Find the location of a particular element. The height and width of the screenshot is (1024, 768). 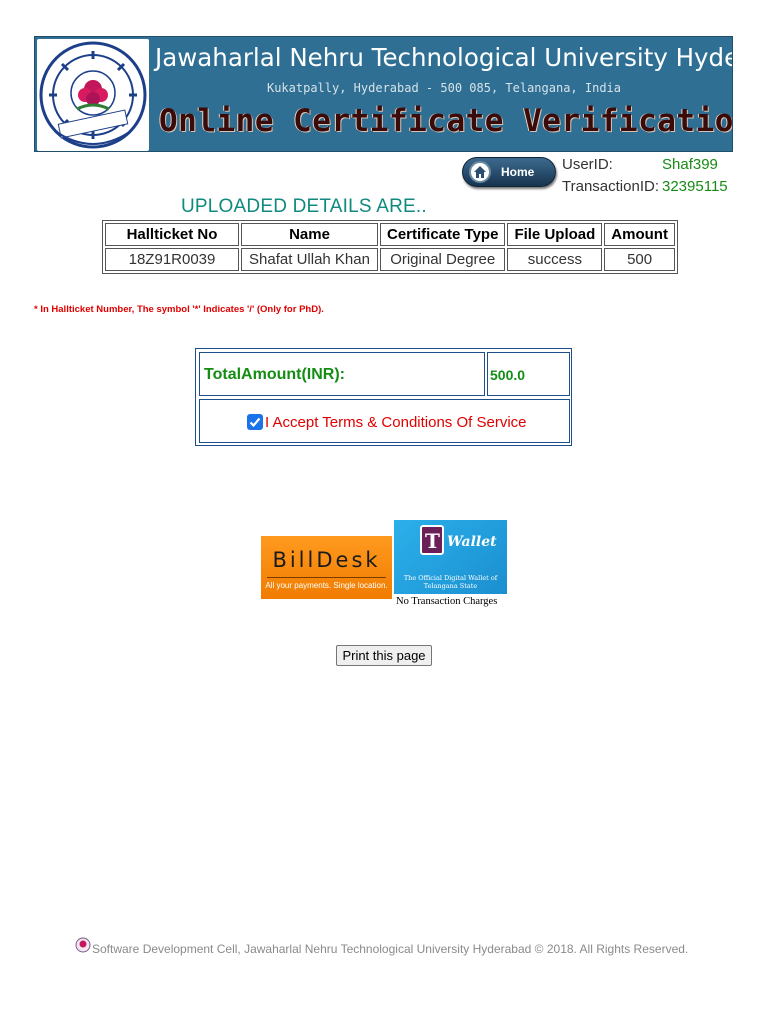

total-amount-value-cell: 500.0 is located at coordinates (528, 374).